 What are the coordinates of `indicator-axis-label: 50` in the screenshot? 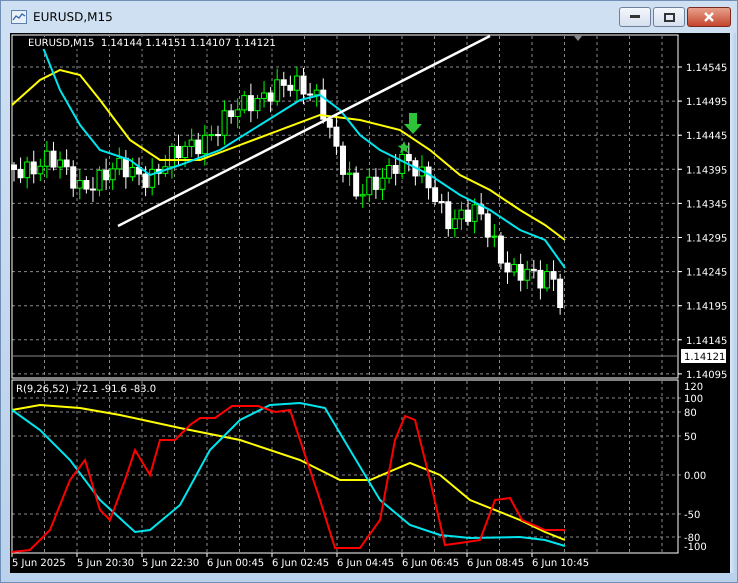 It's located at (690, 437).